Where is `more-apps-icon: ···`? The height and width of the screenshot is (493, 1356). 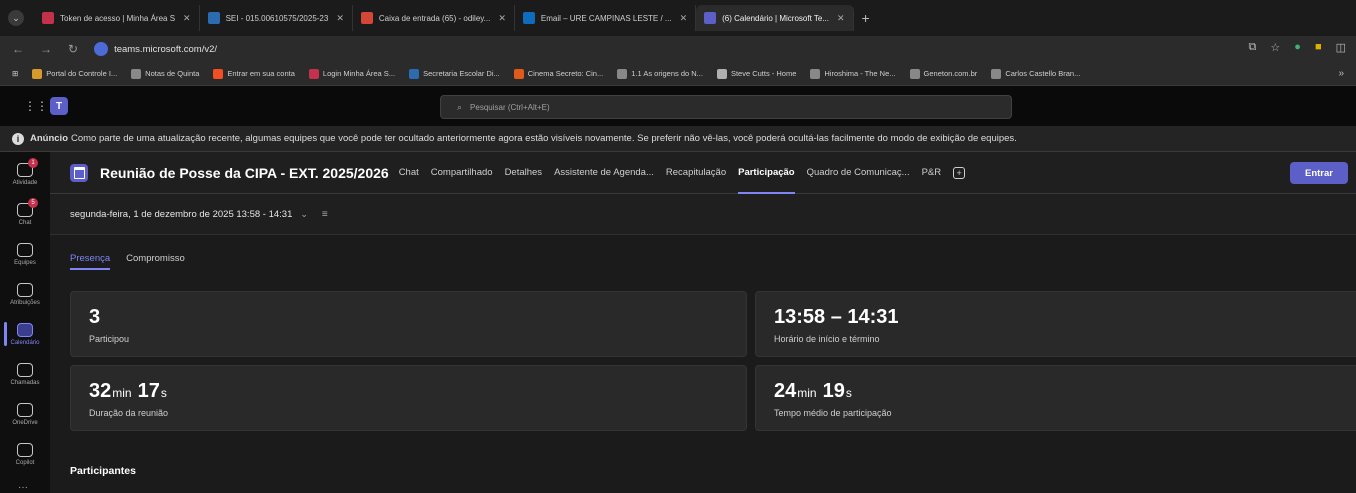 more-apps-icon: ··· is located at coordinates (23, 487).